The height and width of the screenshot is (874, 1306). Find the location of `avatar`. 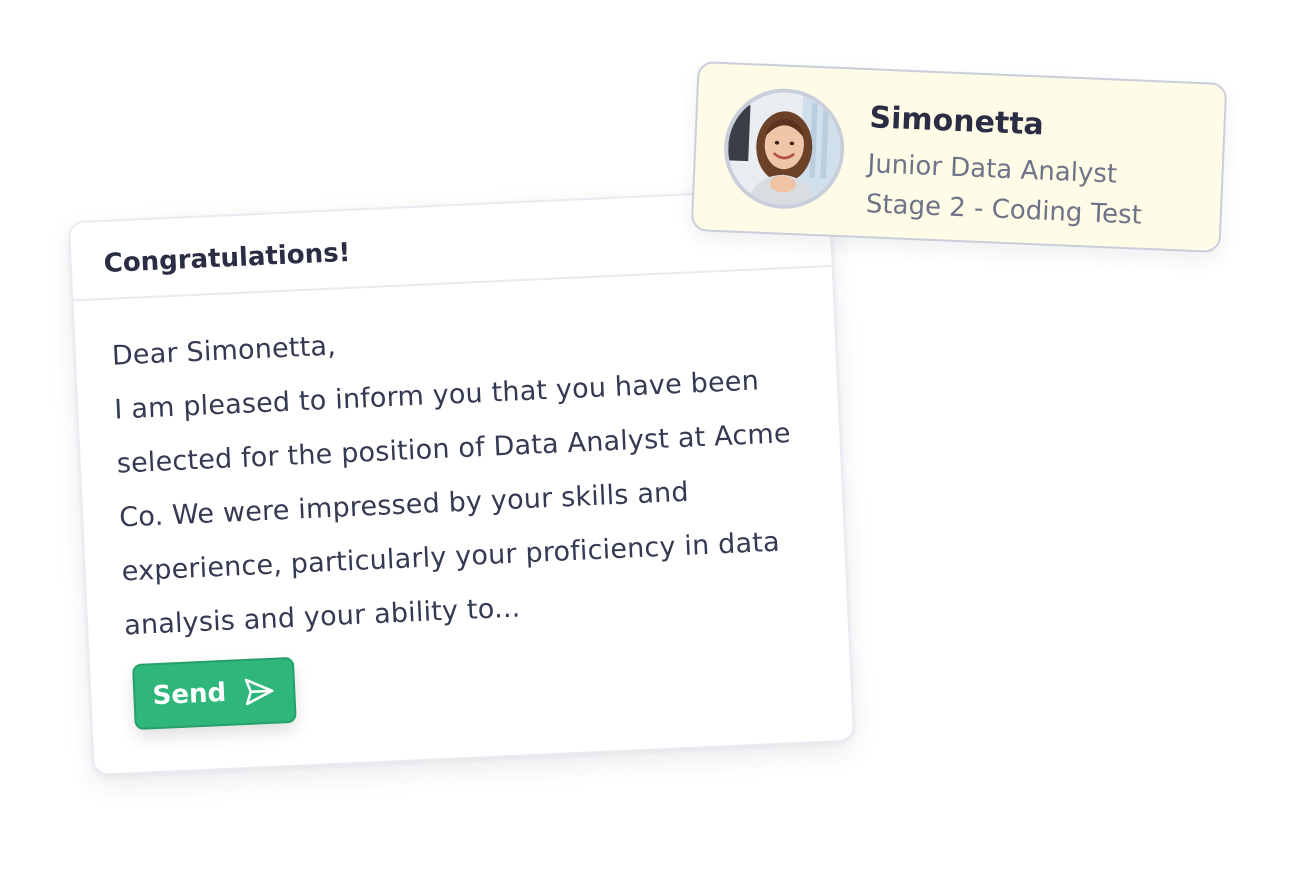

avatar is located at coordinates (784, 149).